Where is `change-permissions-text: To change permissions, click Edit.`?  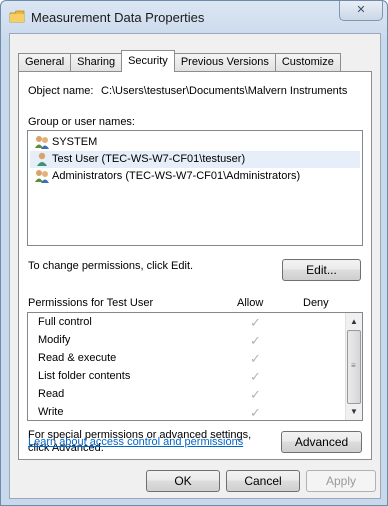 change-permissions-text: To change permissions, click Edit. is located at coordinates (111, 266).